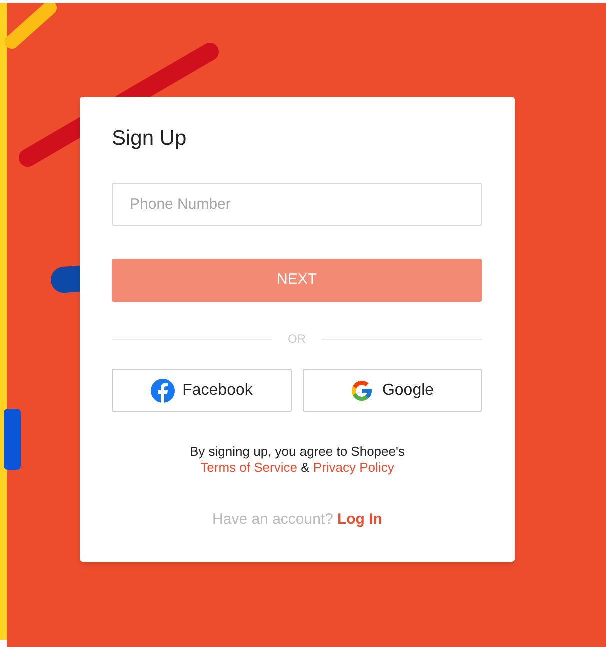 The width and height of the screenshot is (606, 647). Describe the element at coordinates (359, 520) in the screenshot. I see `login-link: Log In` at that location.